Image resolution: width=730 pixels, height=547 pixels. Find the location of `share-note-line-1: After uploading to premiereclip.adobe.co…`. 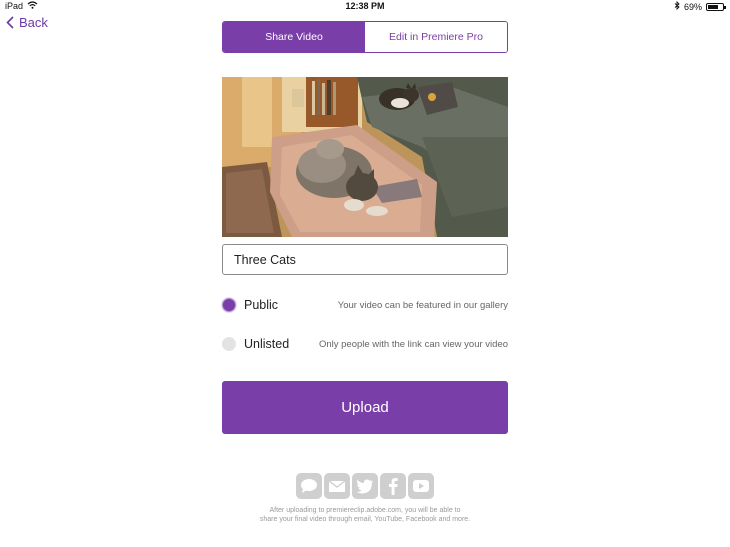

share-note-line-1: After uploading to premiereclip.adobe.co… is located at coordinates (365, 510).